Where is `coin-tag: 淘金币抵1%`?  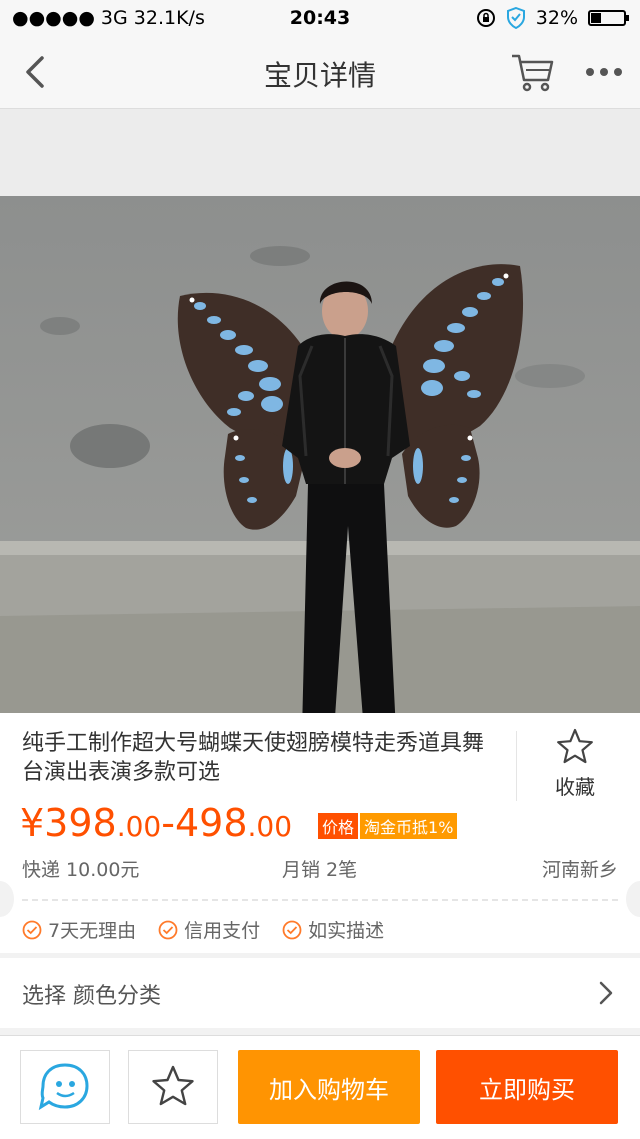
coin-tag: 淘金币抵1% is located at coordinates (409, 826).